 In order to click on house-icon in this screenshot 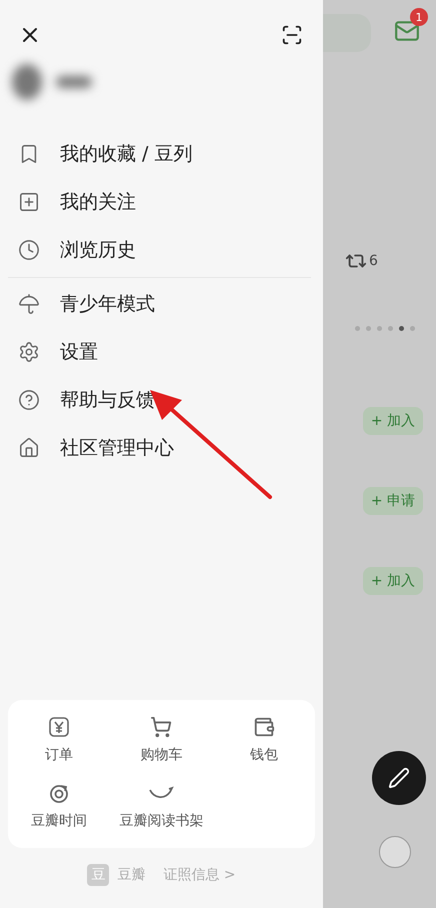, I will do `click(29, 447)`.